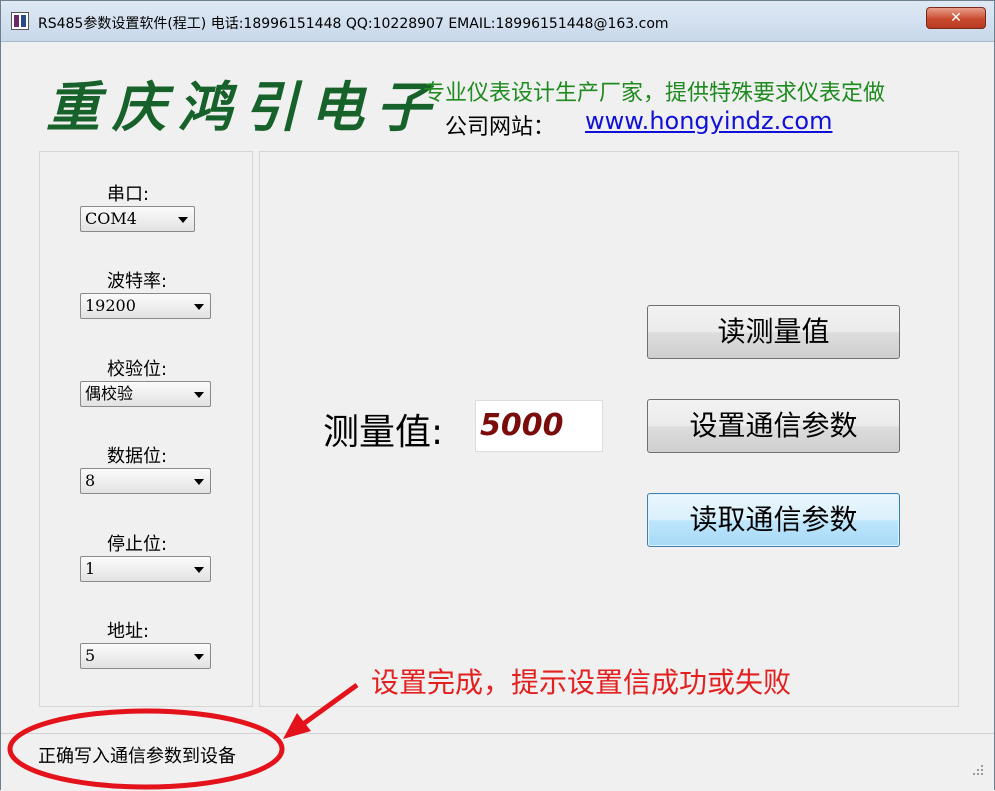 This screenshot has height=791, width=995. What do you see at coordinates (539, 426) in the screenshot?
I see `measure-value: 5000` at bounding box center [539, 426].